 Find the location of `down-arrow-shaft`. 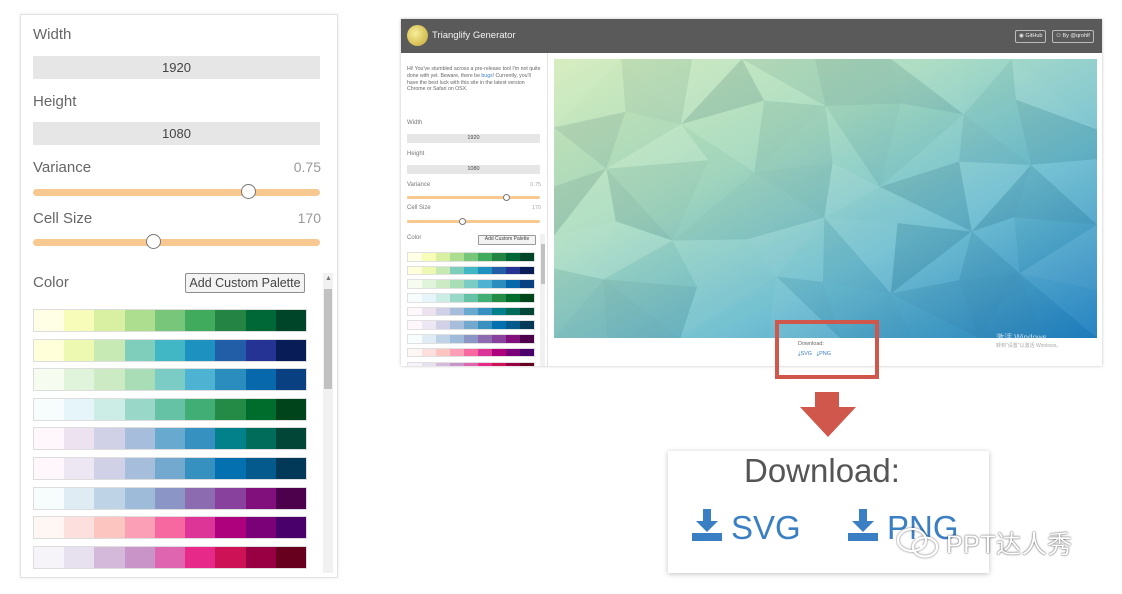

down-arrow-shaft is located at coordinates (827, 400).